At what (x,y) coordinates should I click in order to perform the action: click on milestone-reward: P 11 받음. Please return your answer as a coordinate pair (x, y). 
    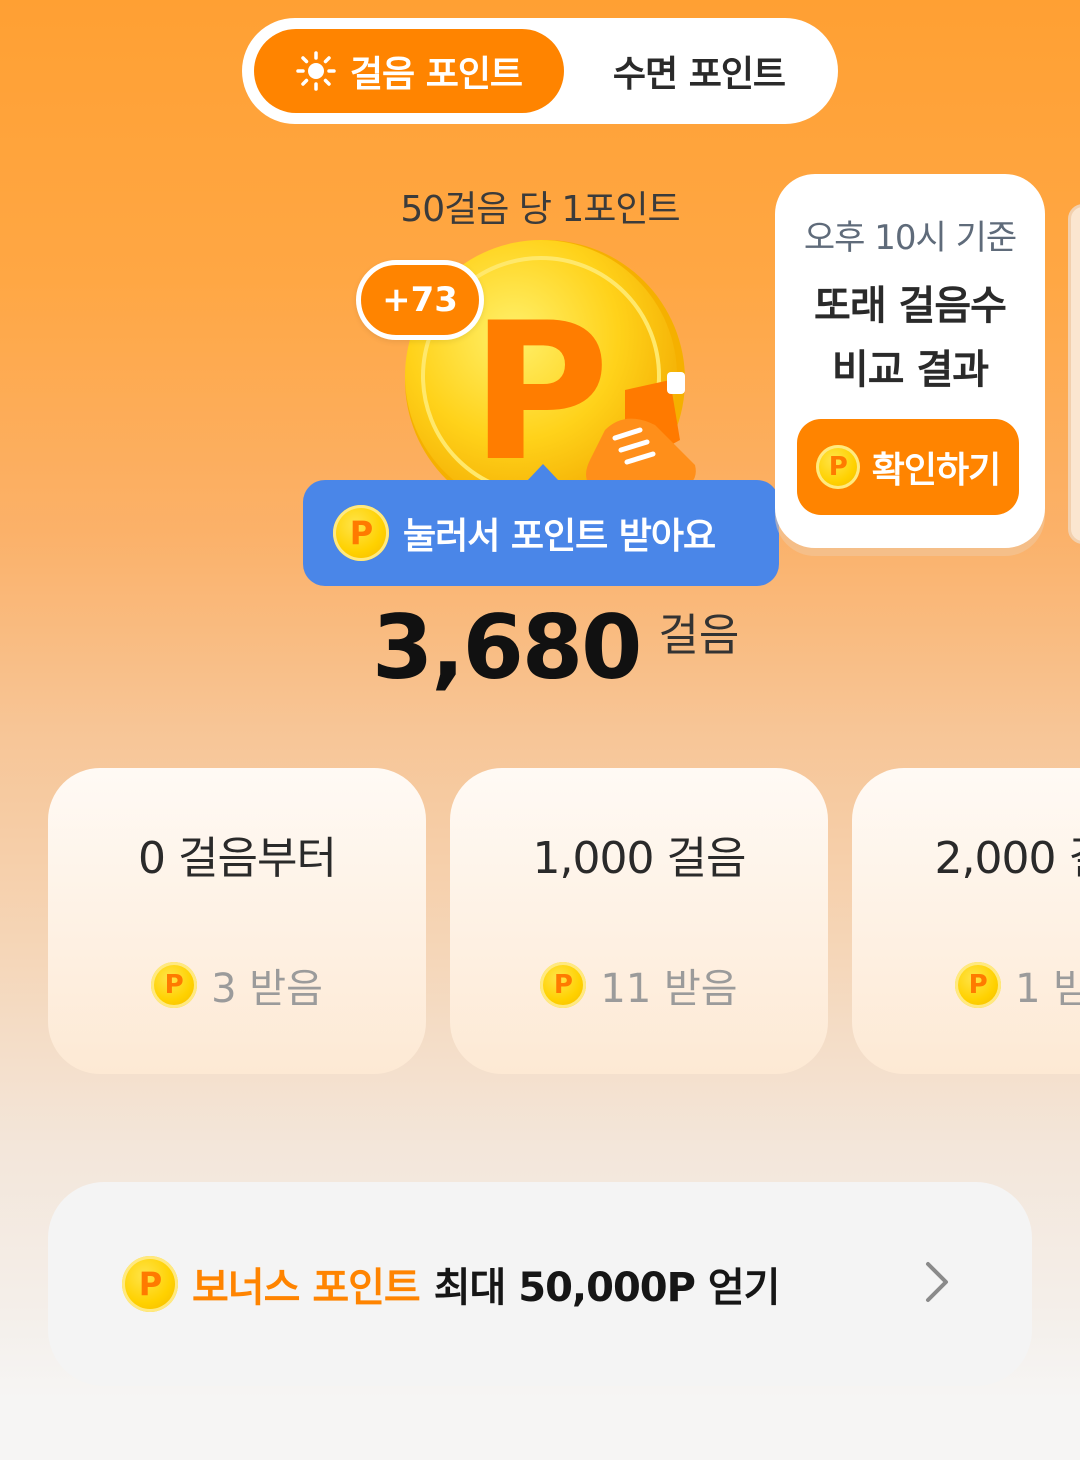
    Looking at the image, I should click on (639, 985).